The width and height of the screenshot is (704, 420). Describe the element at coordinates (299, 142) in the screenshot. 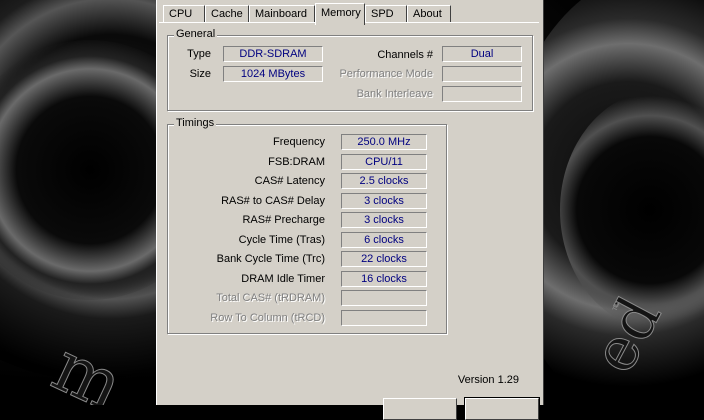

I see `timing-label: Frequency` at that location.